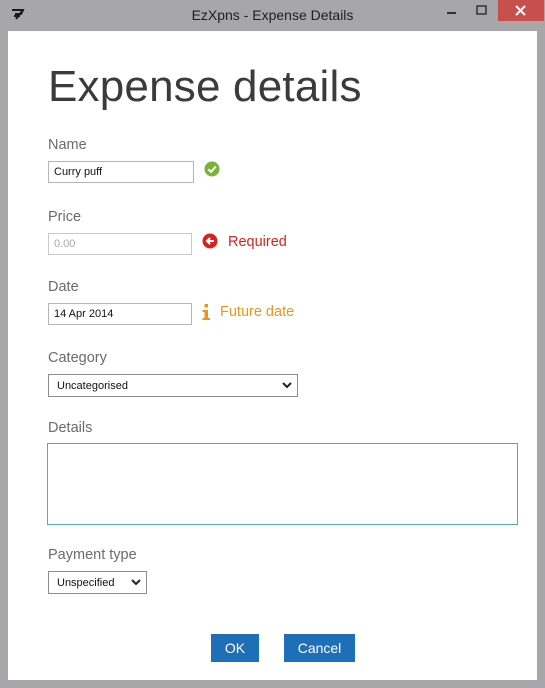  What do you see at coordinates (272, 15) in the screenshot?
I see `title-bar: EzXpns - Expense Details` at bounding box center [272, 15].